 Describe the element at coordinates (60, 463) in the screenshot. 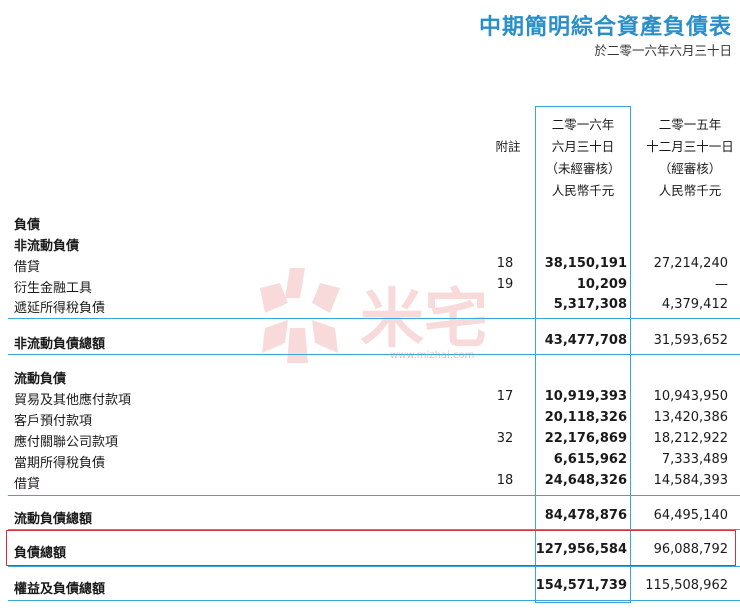

I see `row-label: 當期所得稅負債` at that location.